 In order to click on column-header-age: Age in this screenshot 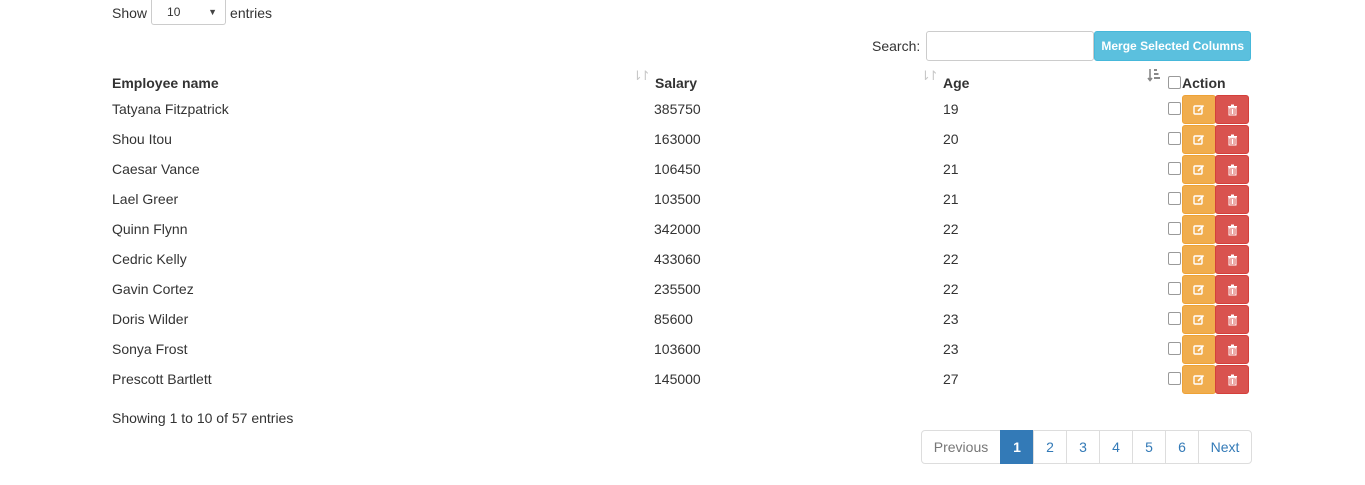, I will do `click(956, 83)`.